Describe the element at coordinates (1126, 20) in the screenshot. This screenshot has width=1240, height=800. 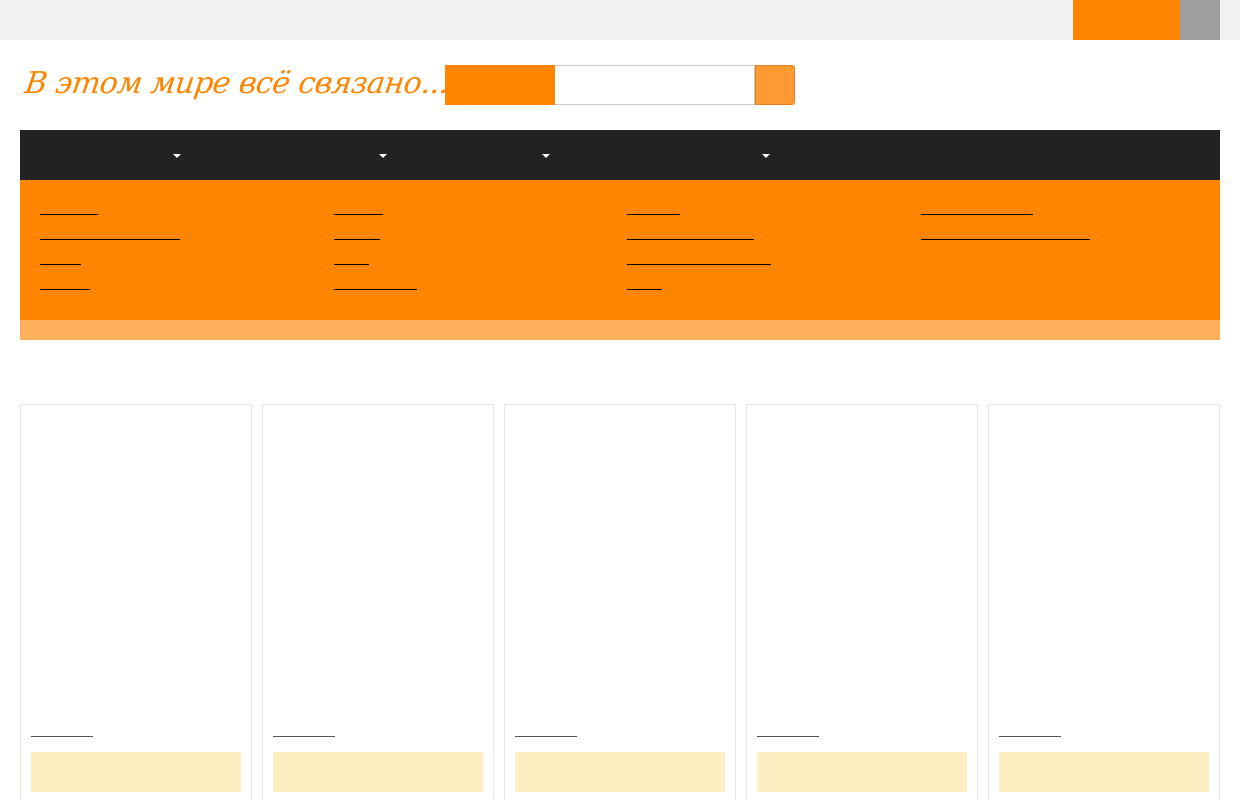
I see `login-button` at that location.